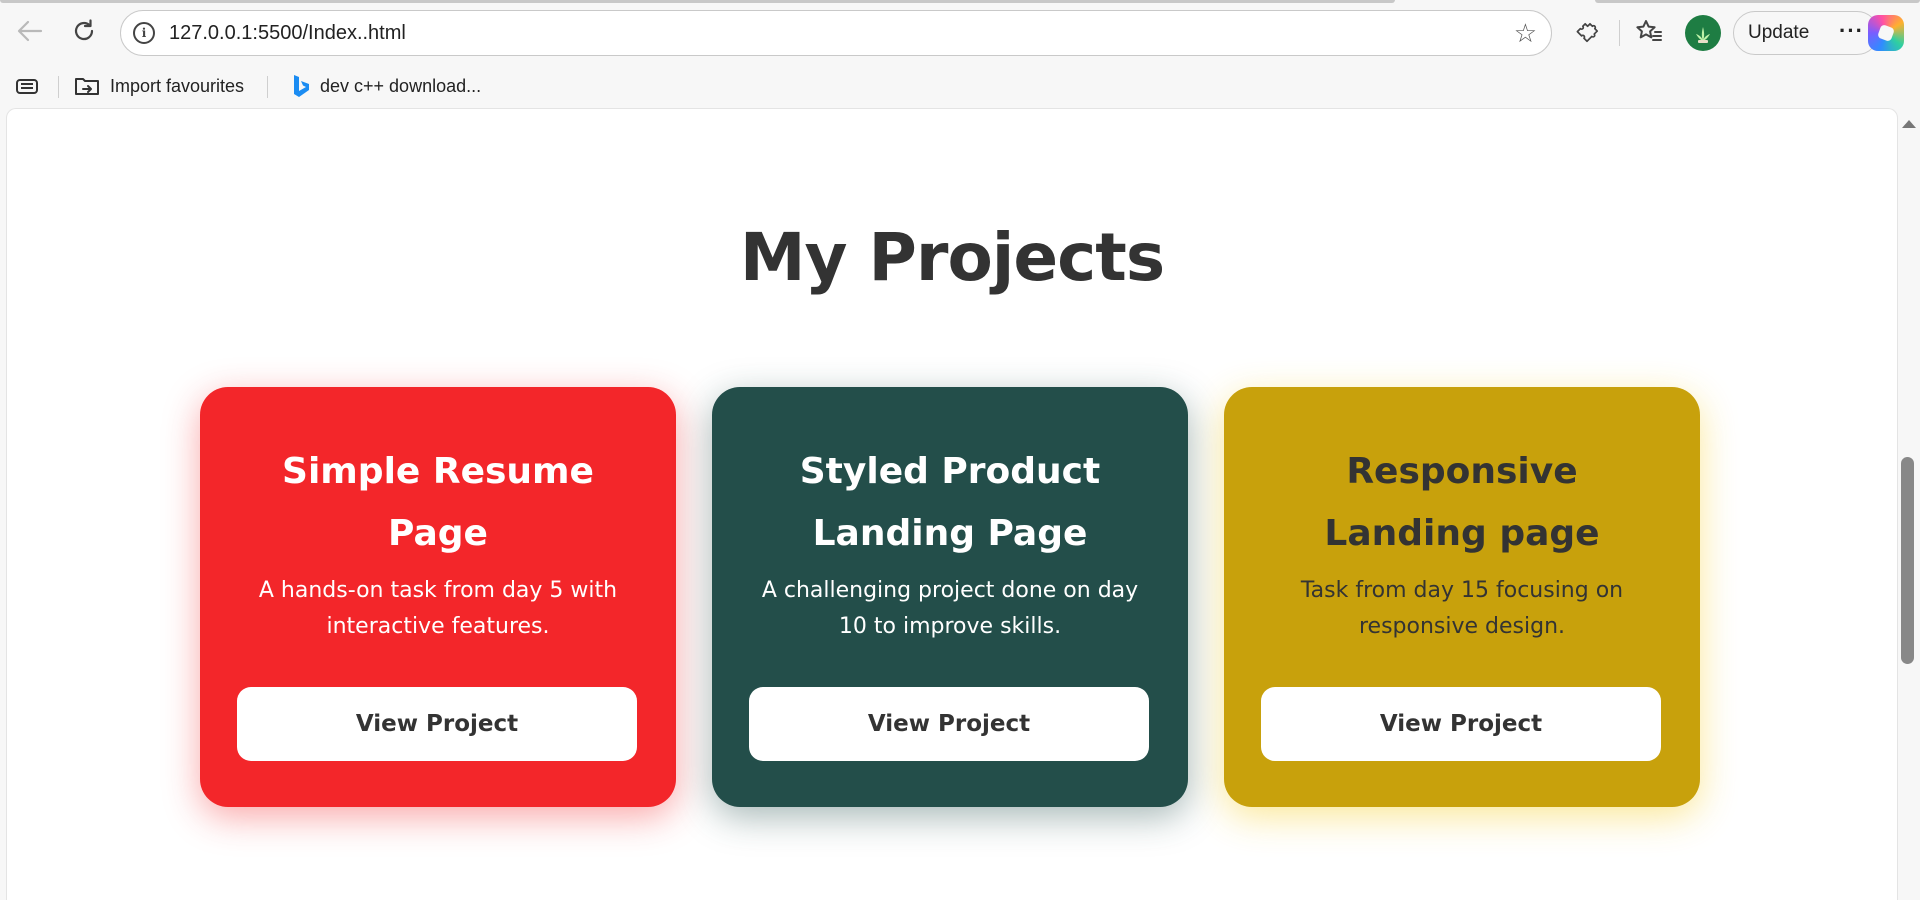 The image size is (1920, 900). I want to click on tab-actions-icon, so click(27, 86).